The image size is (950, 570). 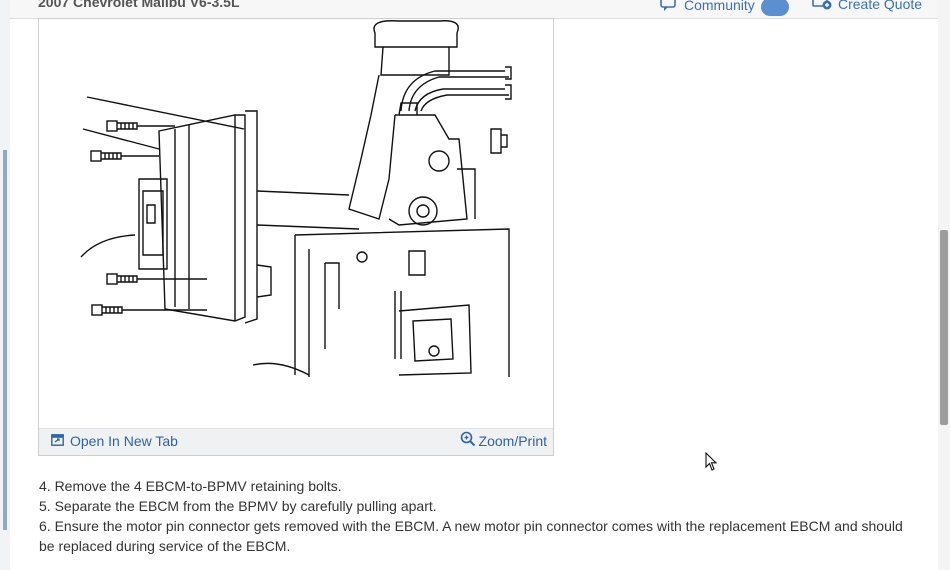 I want to click on create-quote-label: Create Quote, so click(x=880, y=6).